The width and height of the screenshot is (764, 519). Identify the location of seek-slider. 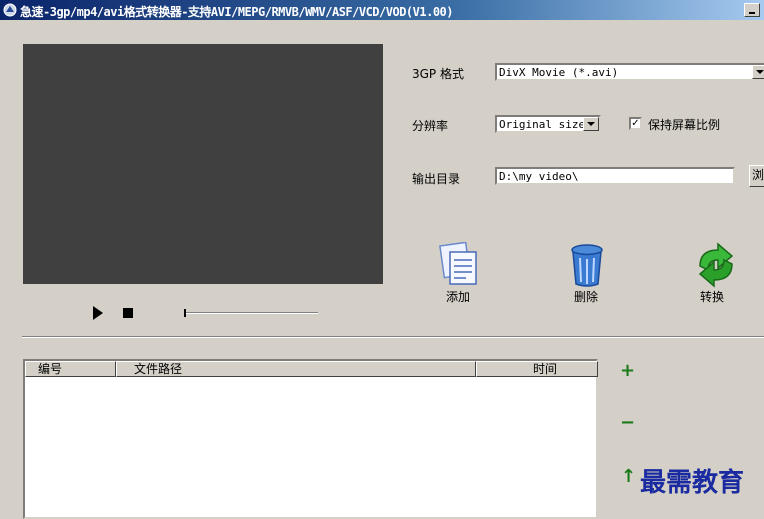
(251, 313).